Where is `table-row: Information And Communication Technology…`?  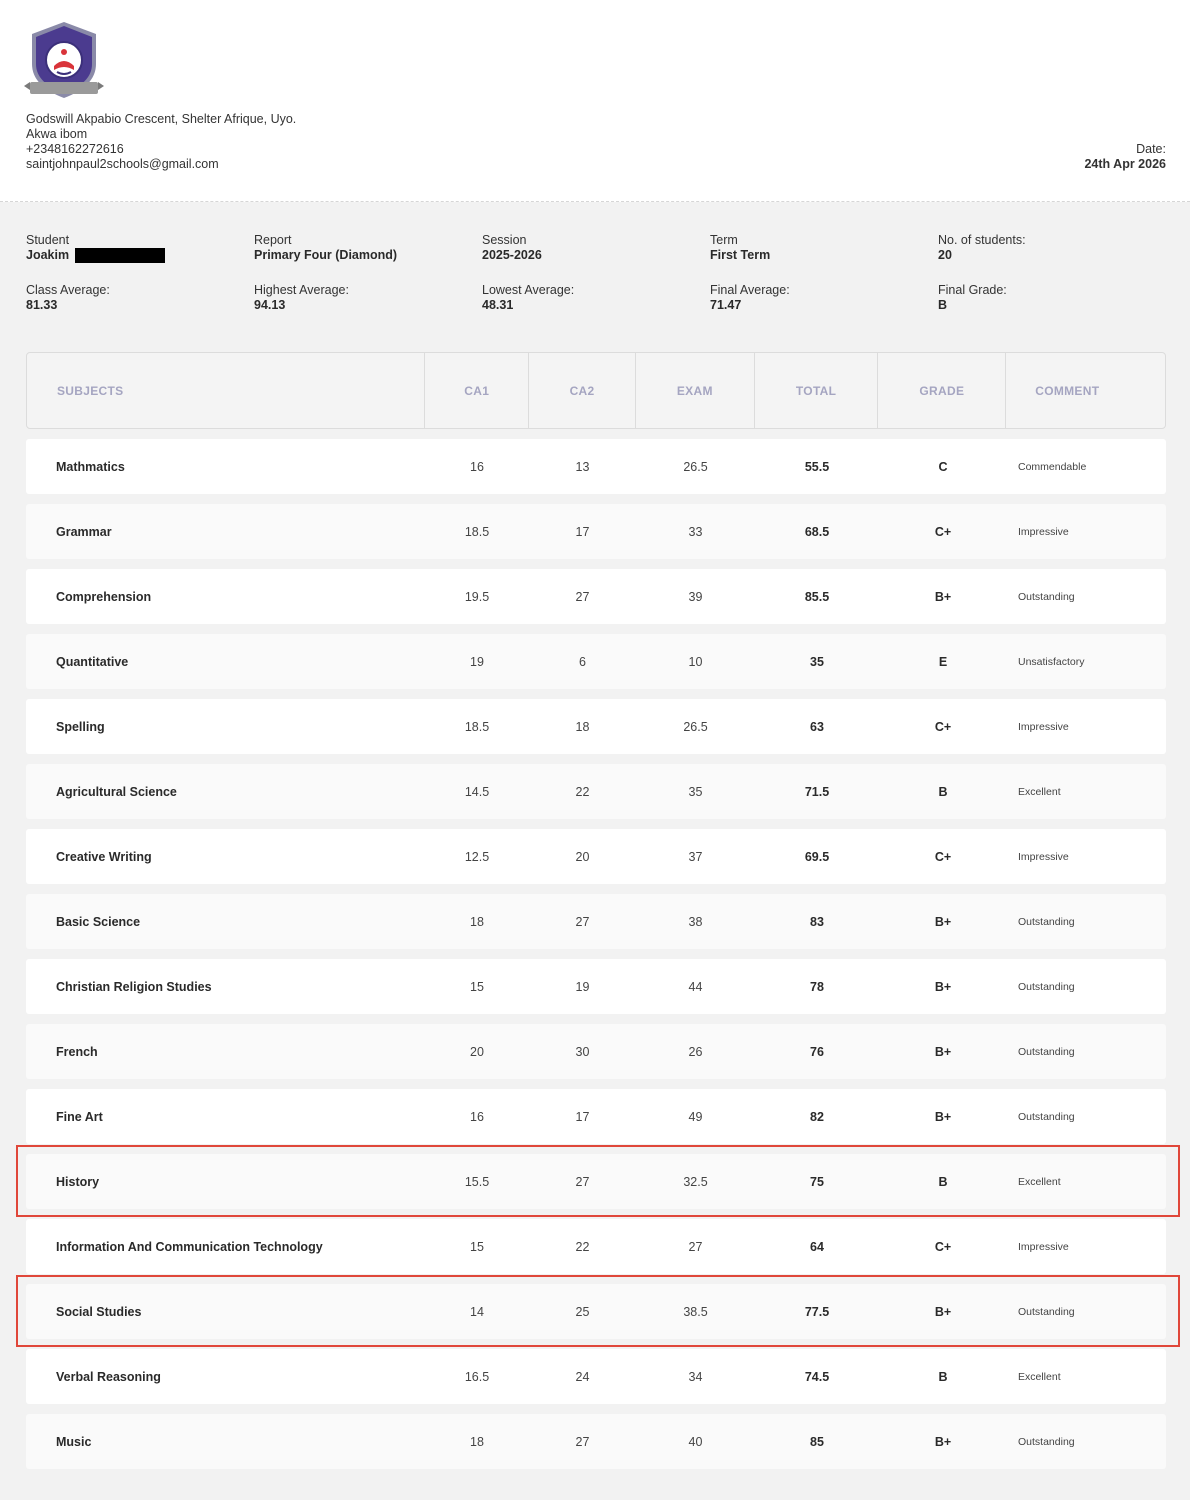 table-row: Information And Communication Technology… is located at coordinates (596, 1246).